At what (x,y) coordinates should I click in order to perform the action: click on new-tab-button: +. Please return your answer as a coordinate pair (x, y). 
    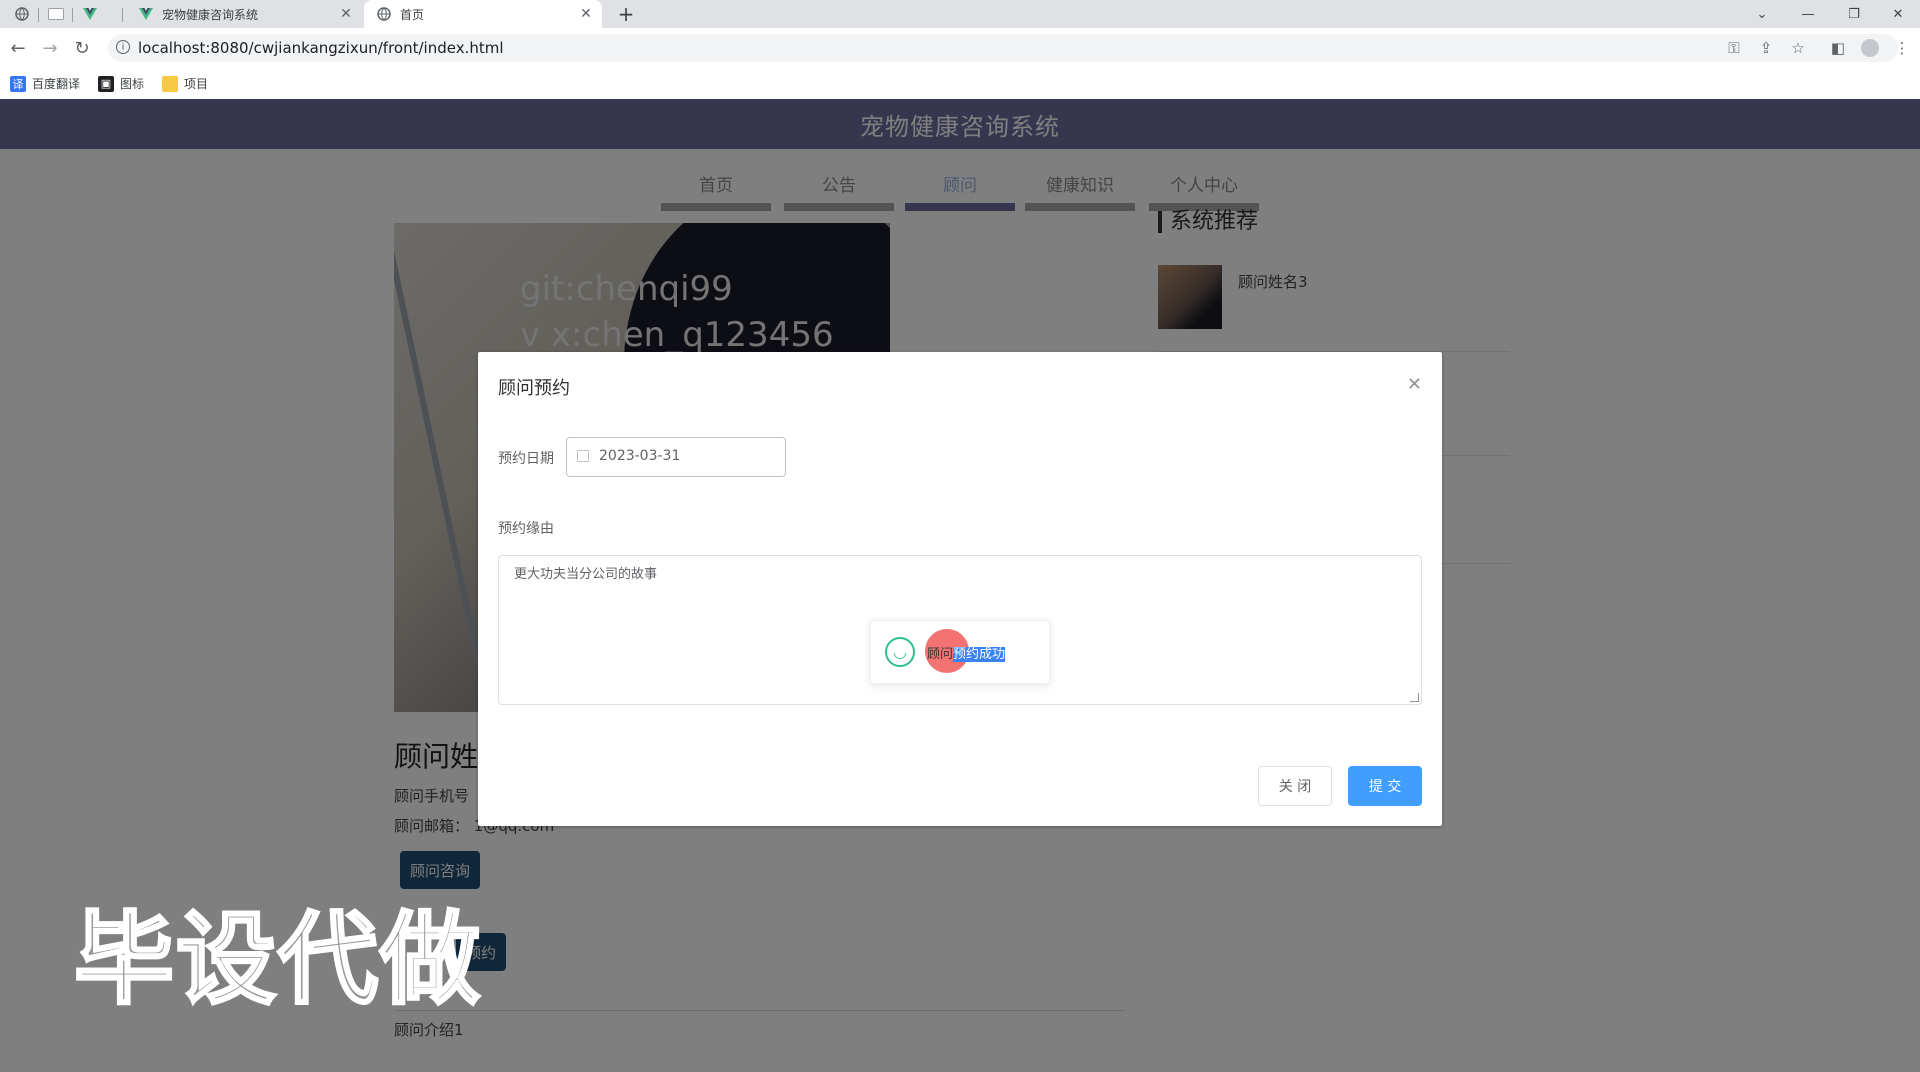
    Looking at the image, I should click on (626, 14).